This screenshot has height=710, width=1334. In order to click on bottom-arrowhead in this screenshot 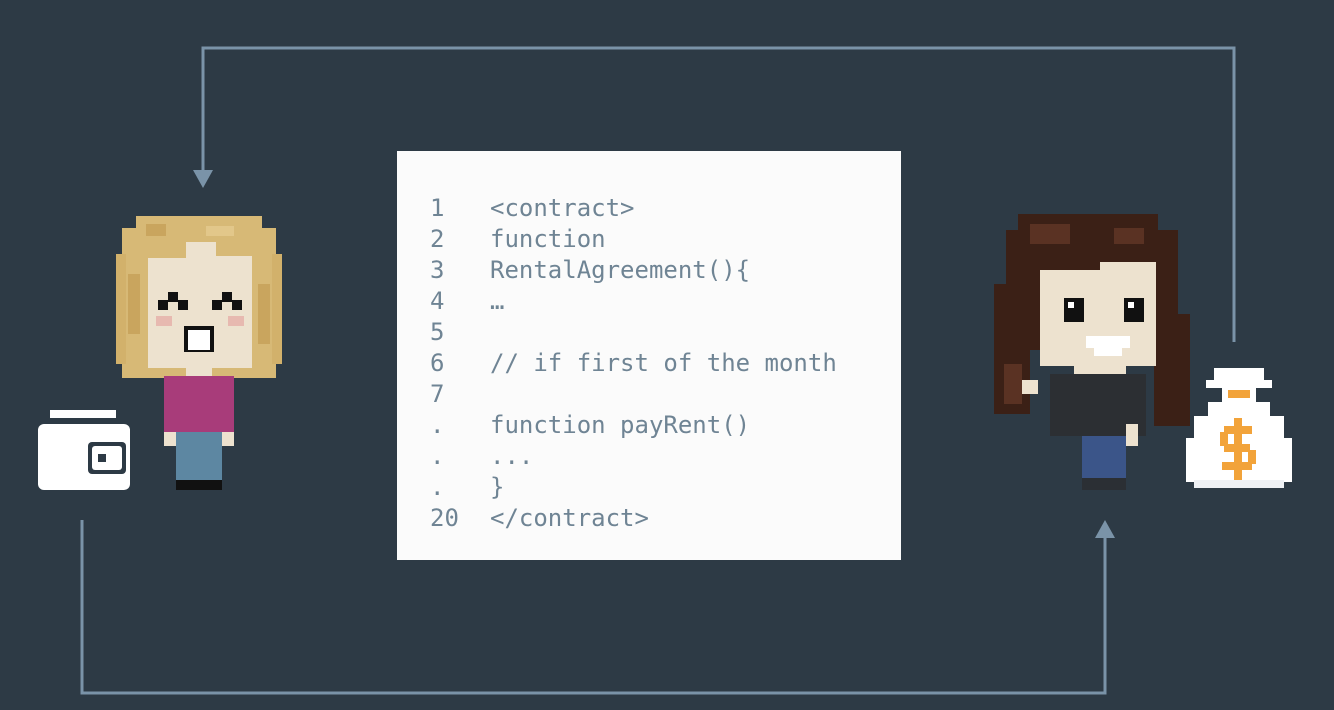, I will do `click(1105, 529)`.